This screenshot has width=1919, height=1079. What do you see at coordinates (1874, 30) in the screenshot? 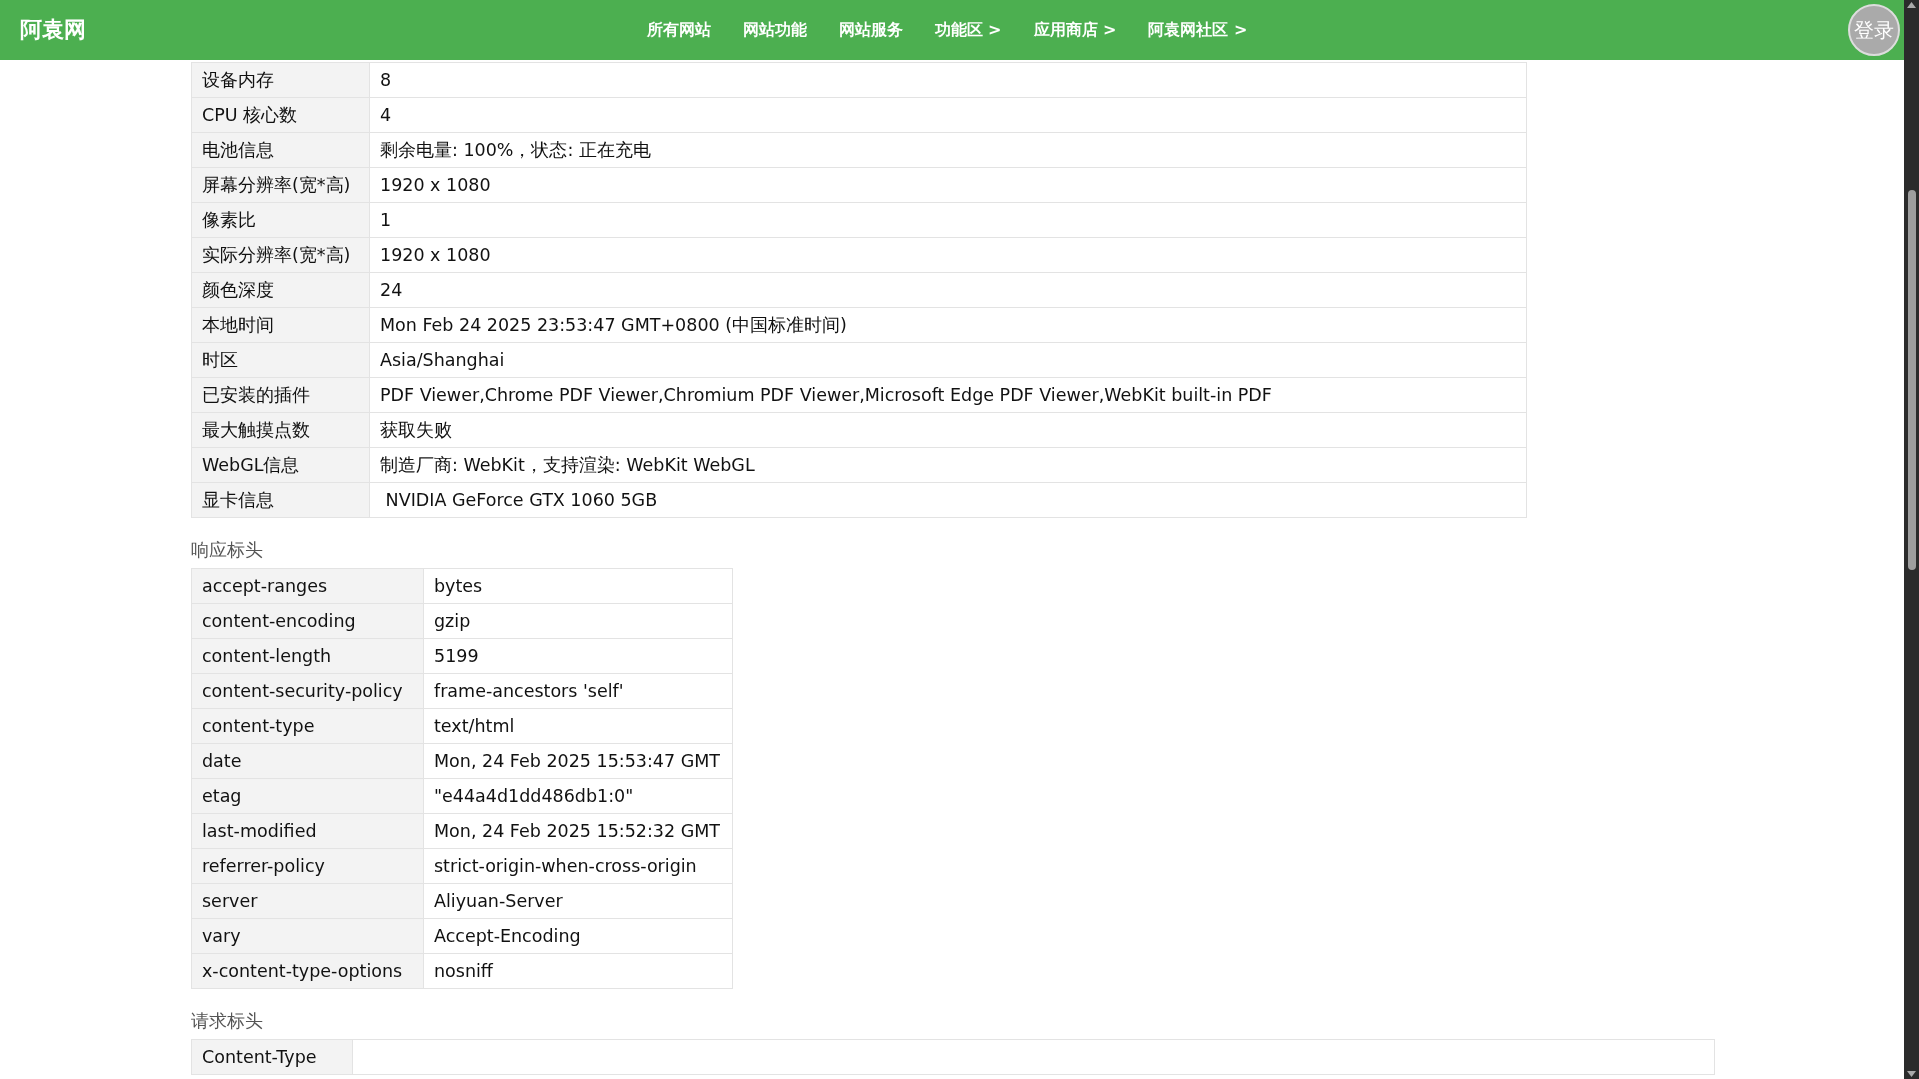
I see `login-button: 登录` at bounding box center [1874, 30].